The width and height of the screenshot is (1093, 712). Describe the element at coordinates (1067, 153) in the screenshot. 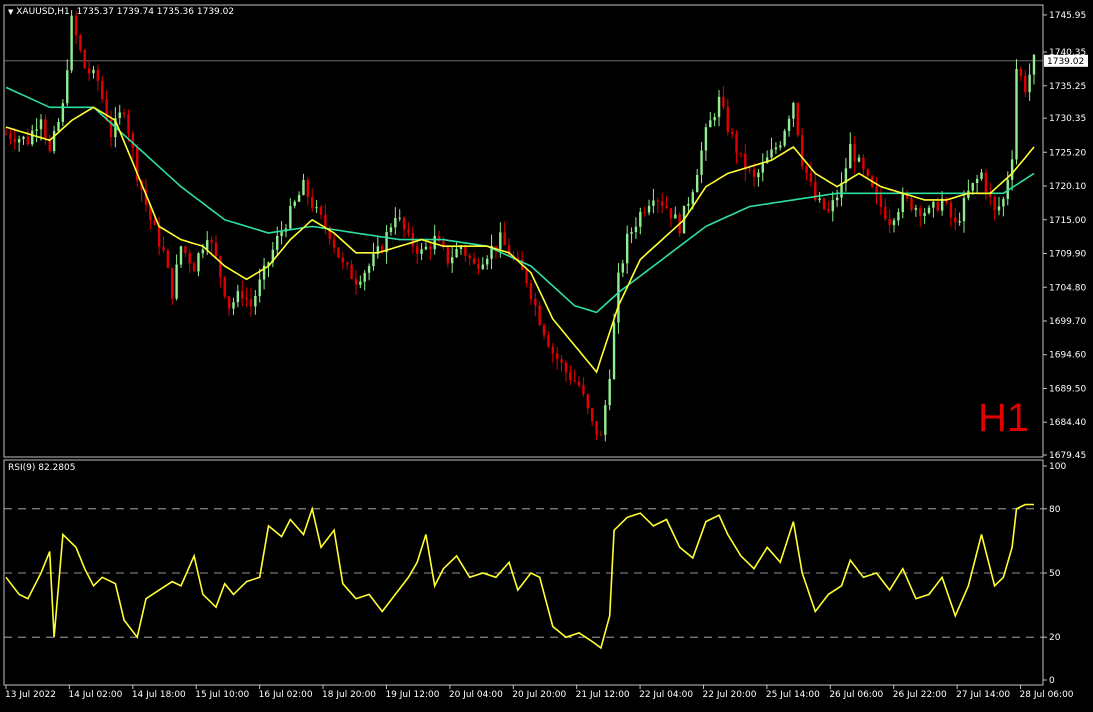

I see `price-axis-label: 1725.20` at that location.